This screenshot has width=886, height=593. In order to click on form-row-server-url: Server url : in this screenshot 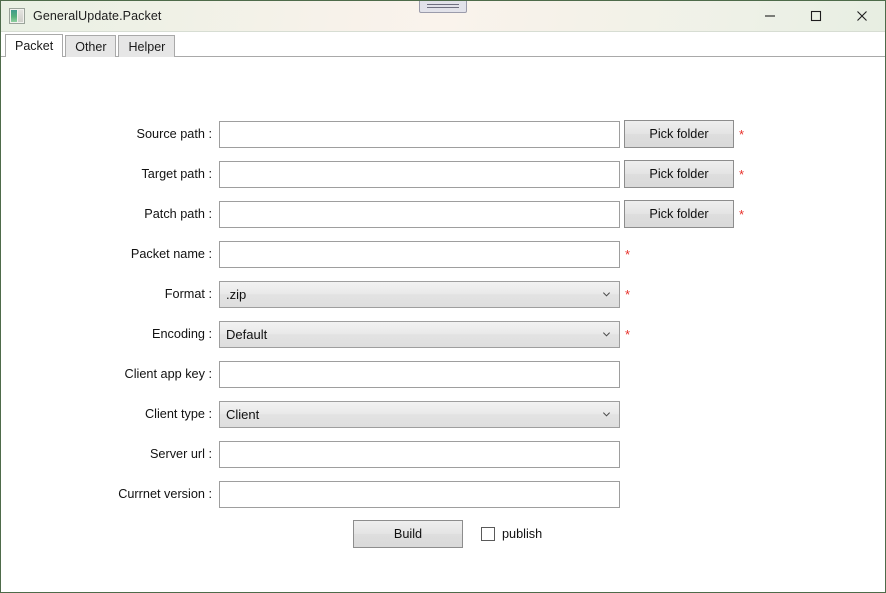, I will do `click(443, 454)`.